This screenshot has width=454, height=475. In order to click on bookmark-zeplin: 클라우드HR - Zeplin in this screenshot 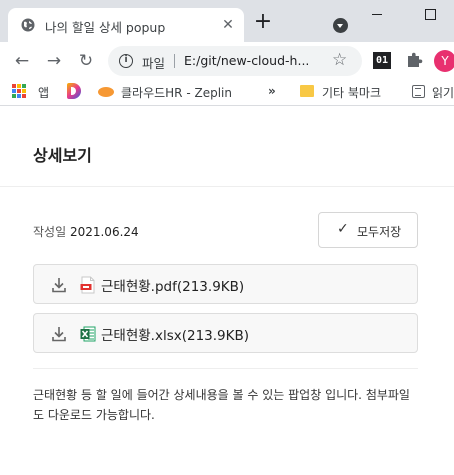, I will do `click(176, 92)`.